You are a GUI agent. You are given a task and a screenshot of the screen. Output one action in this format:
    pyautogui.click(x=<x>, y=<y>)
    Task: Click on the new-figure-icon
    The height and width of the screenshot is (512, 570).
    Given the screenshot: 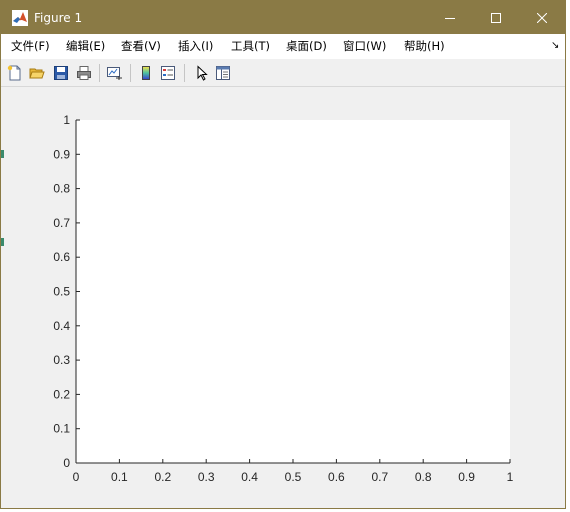 What is the action you would take?
    pyautogui.click(x=14, y=73)
    